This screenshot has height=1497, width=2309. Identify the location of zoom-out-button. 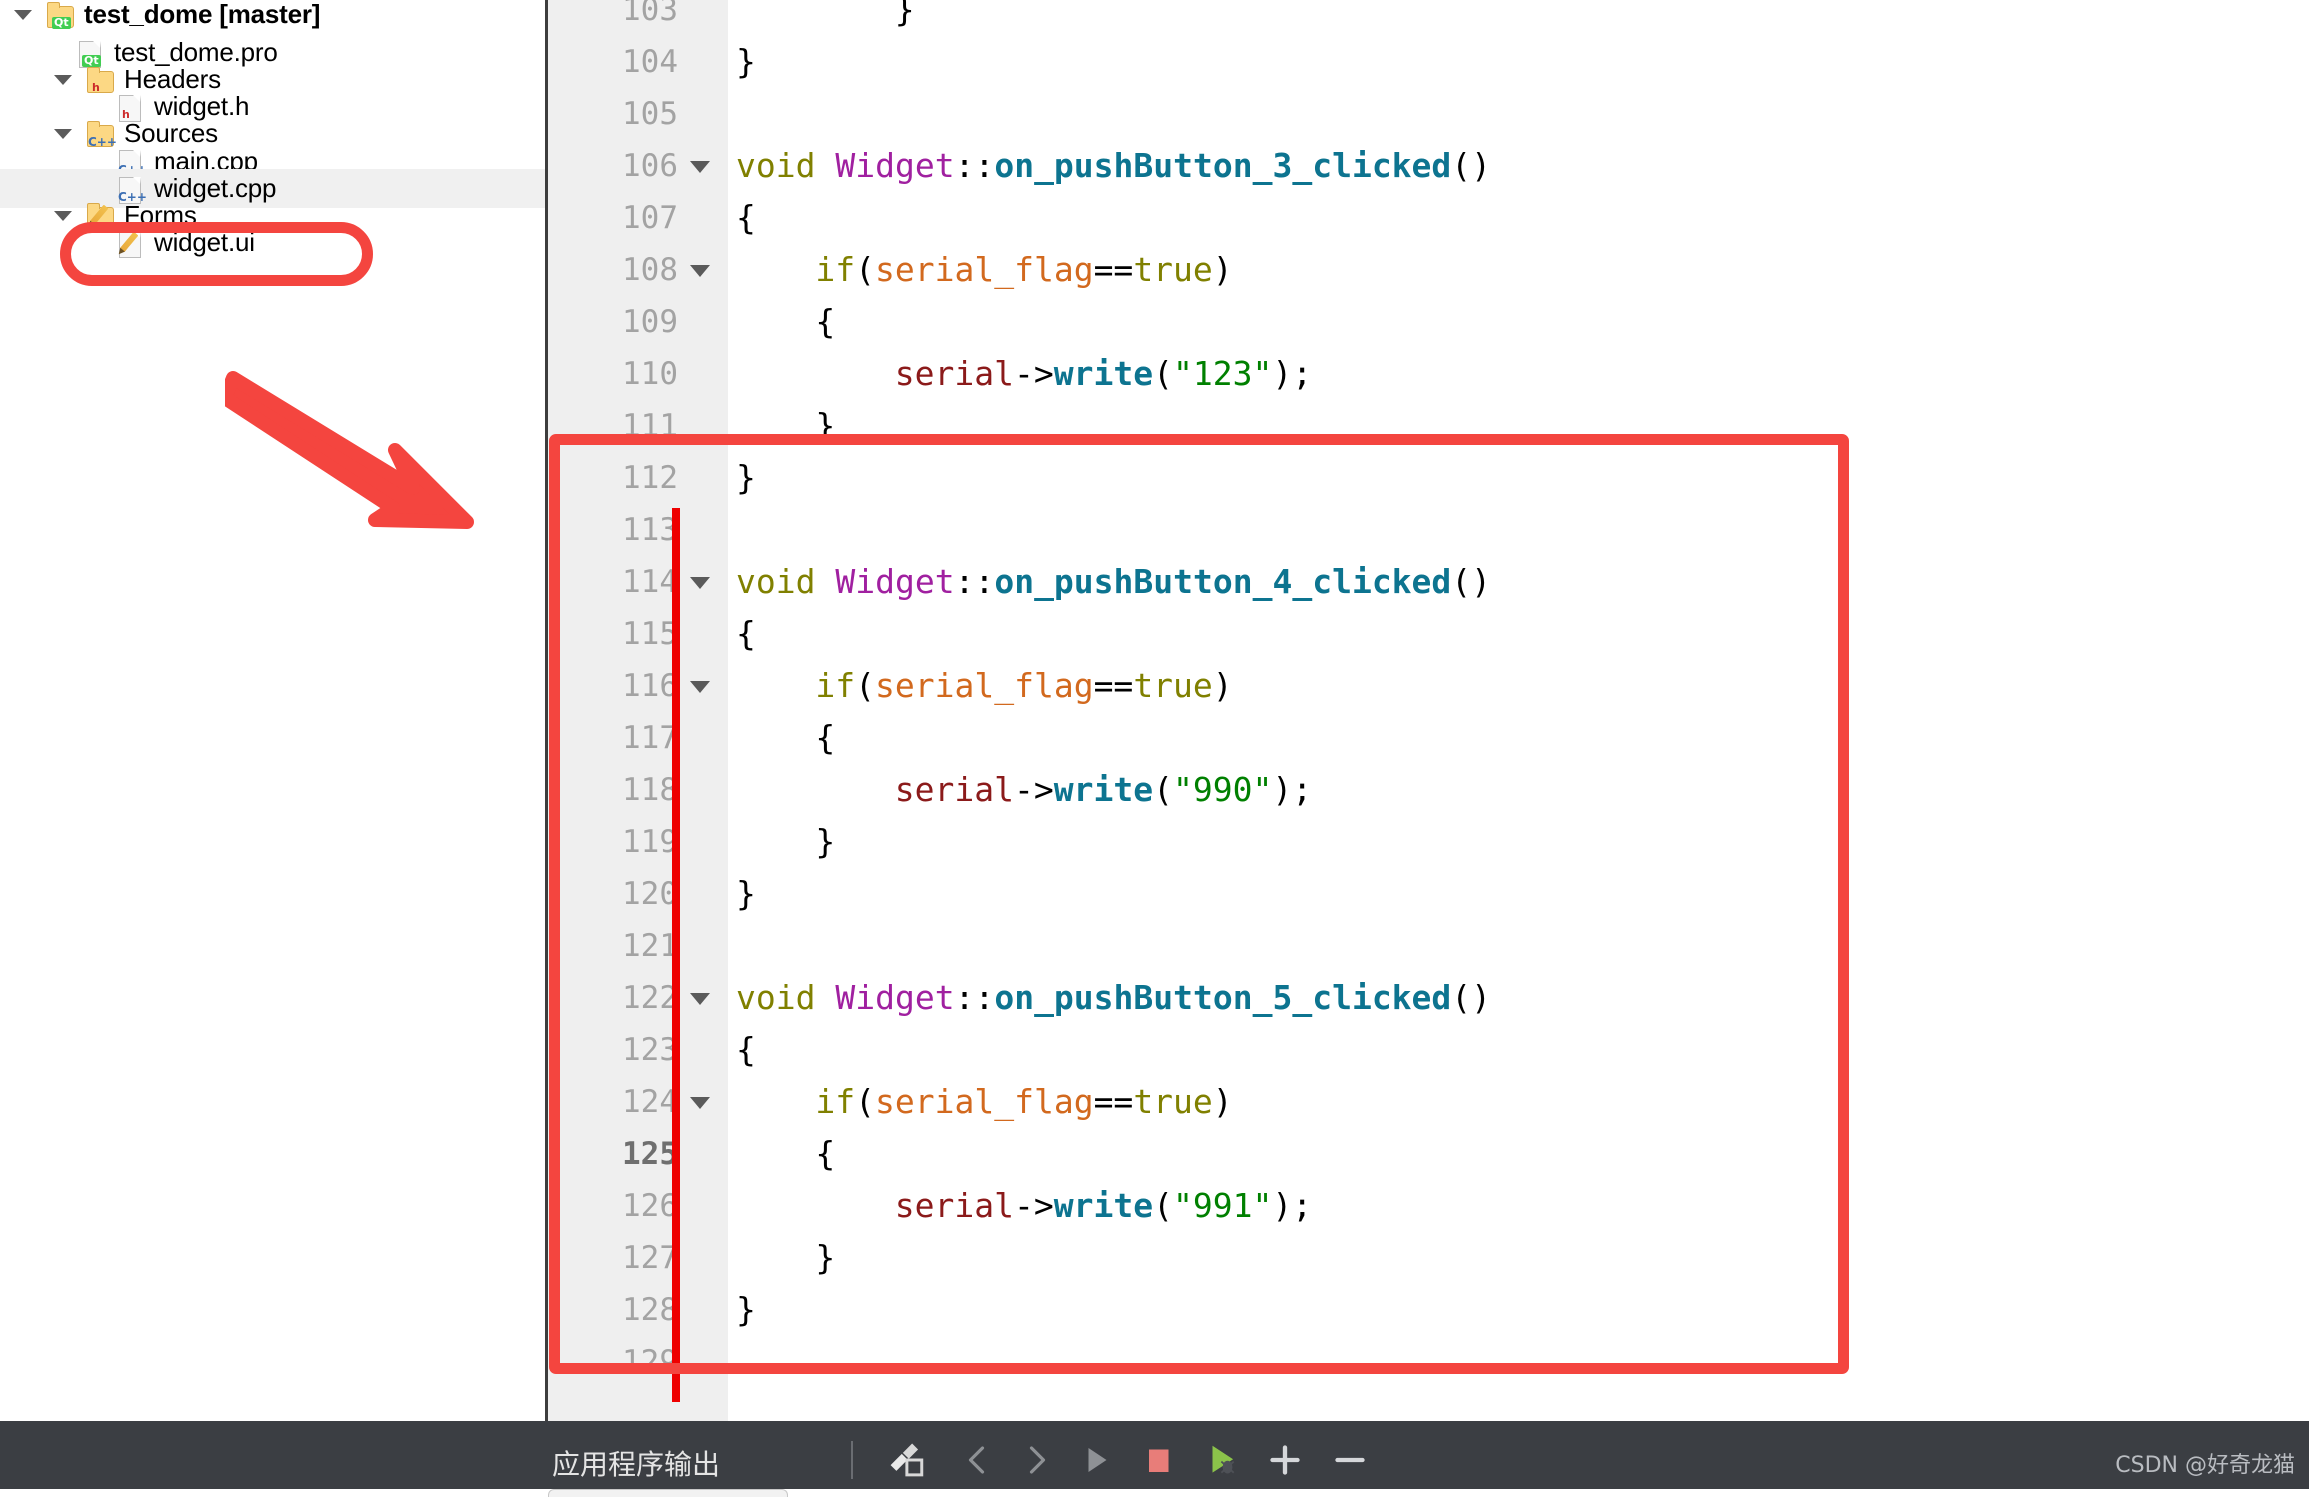
(1350, 1460).